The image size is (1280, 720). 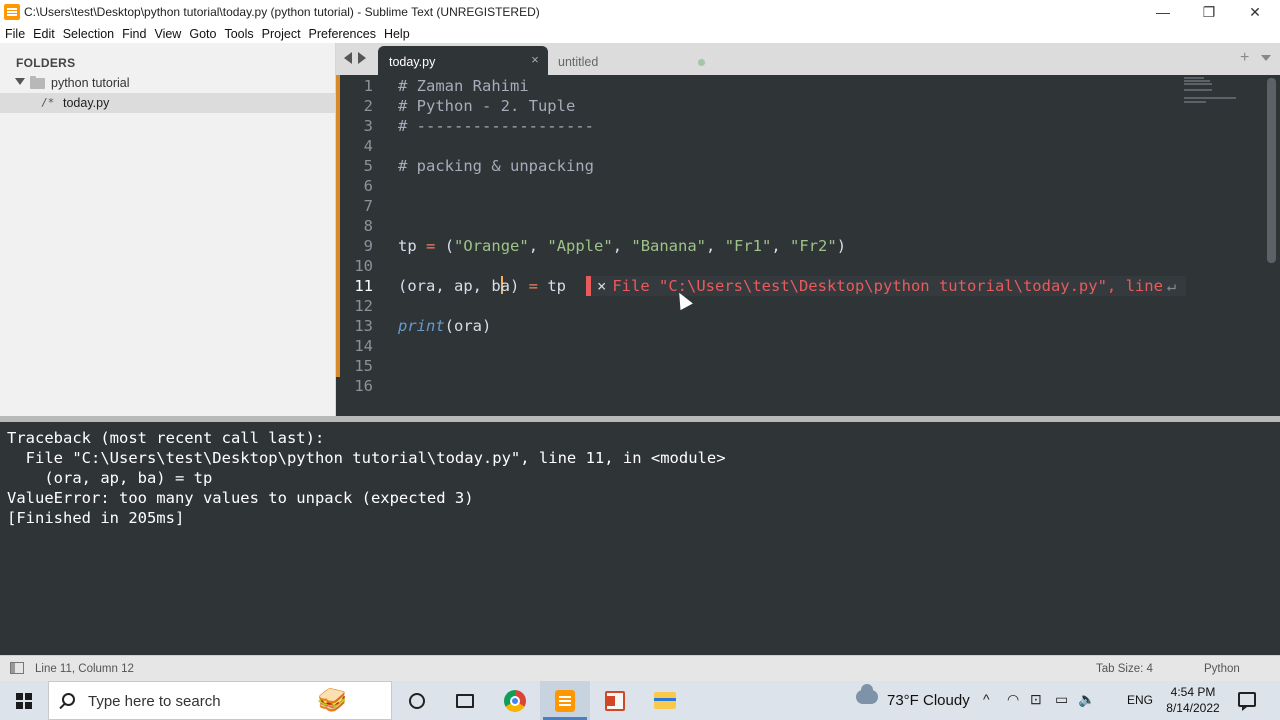 I want to click on editor-scrollbar, so click(x=1271, y=170).